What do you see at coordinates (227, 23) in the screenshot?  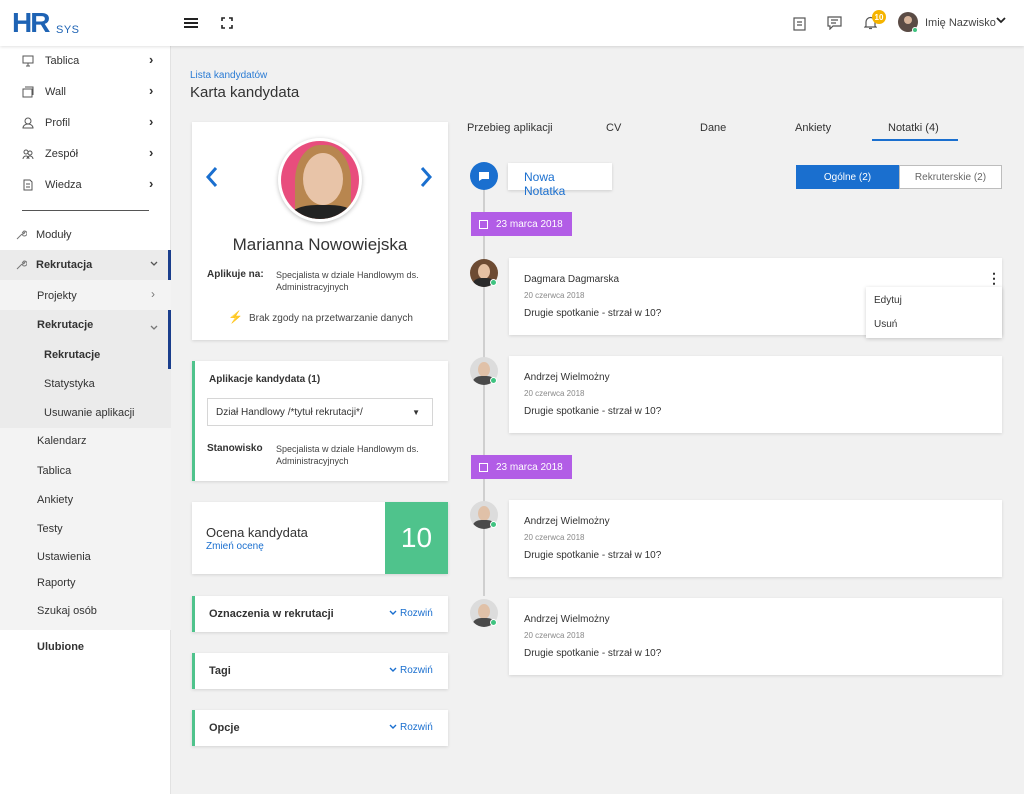 I see `fullscreen-icon` at bounding box center [227, 23].